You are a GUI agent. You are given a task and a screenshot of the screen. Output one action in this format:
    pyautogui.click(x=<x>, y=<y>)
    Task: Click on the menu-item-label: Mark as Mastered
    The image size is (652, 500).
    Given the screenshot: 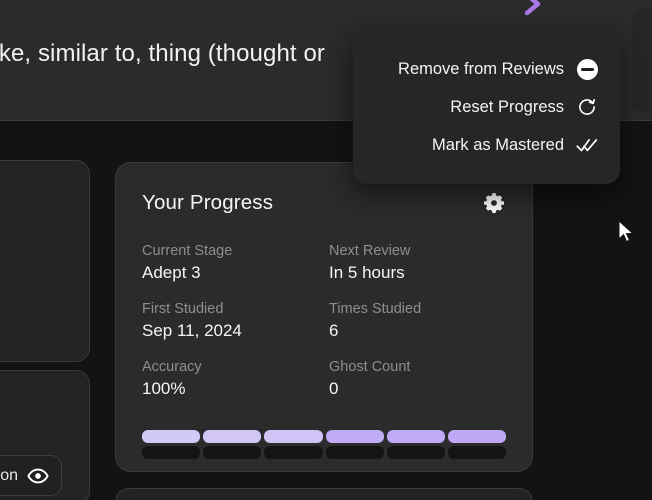 What is the action you would take?
    pyautogui.click(x=497, y=144)
    